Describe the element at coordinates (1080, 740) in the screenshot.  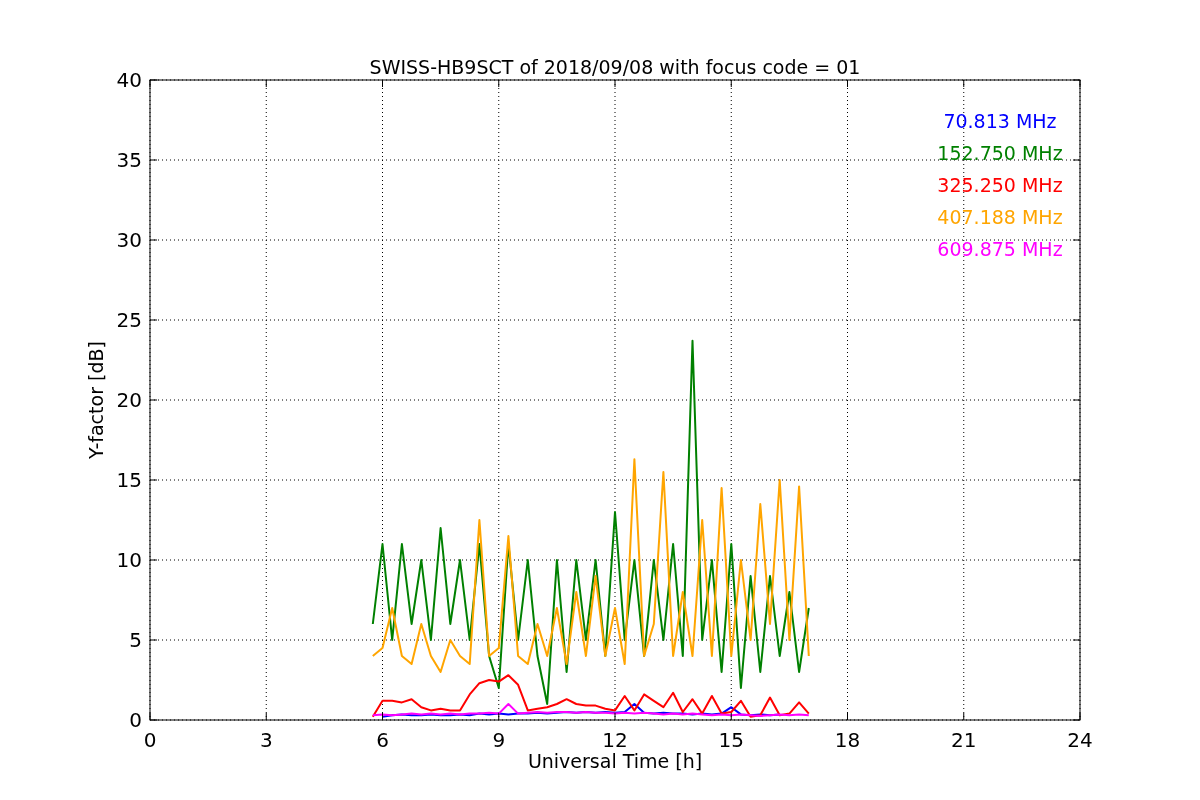
I see `x-tick-label: 24` at that location.